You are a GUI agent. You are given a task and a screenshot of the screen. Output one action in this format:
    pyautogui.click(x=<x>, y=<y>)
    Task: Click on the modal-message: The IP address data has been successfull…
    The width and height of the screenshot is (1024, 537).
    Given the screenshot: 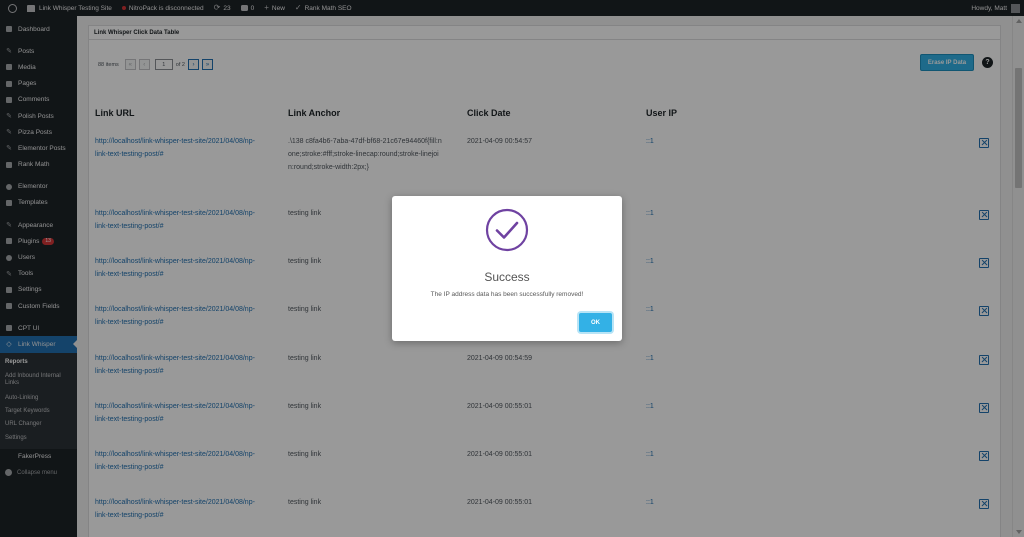 What is the action you would take?
    pyautogui.click(x=507, y=294)
    